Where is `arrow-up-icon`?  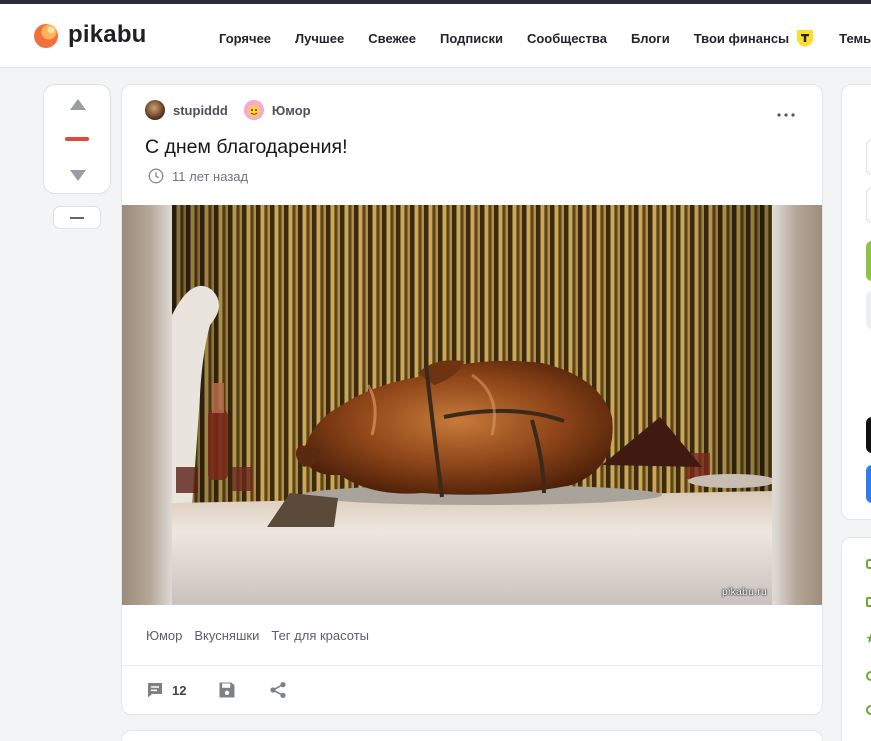
arrow-up-icon is located at coordinates (78, 105).